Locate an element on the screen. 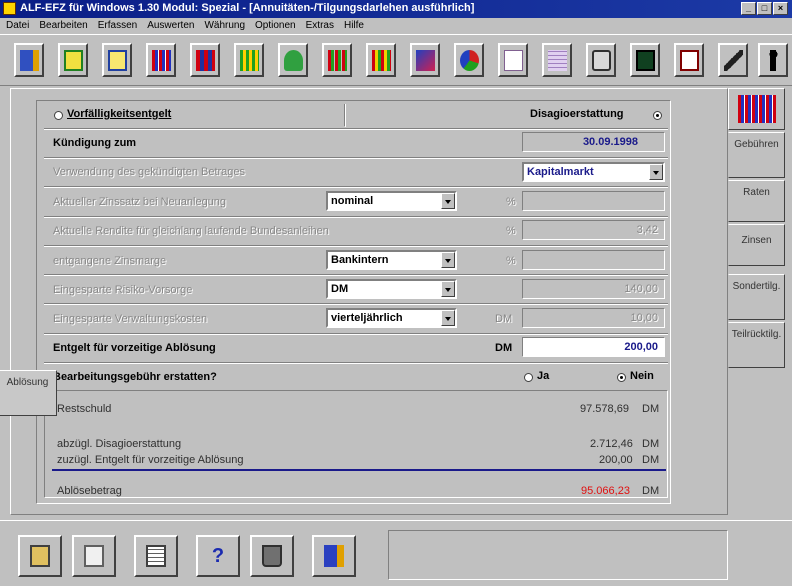 This screenshot has height=586, width=792. bar-chart-multi-button is located at coordinates (381, 60).